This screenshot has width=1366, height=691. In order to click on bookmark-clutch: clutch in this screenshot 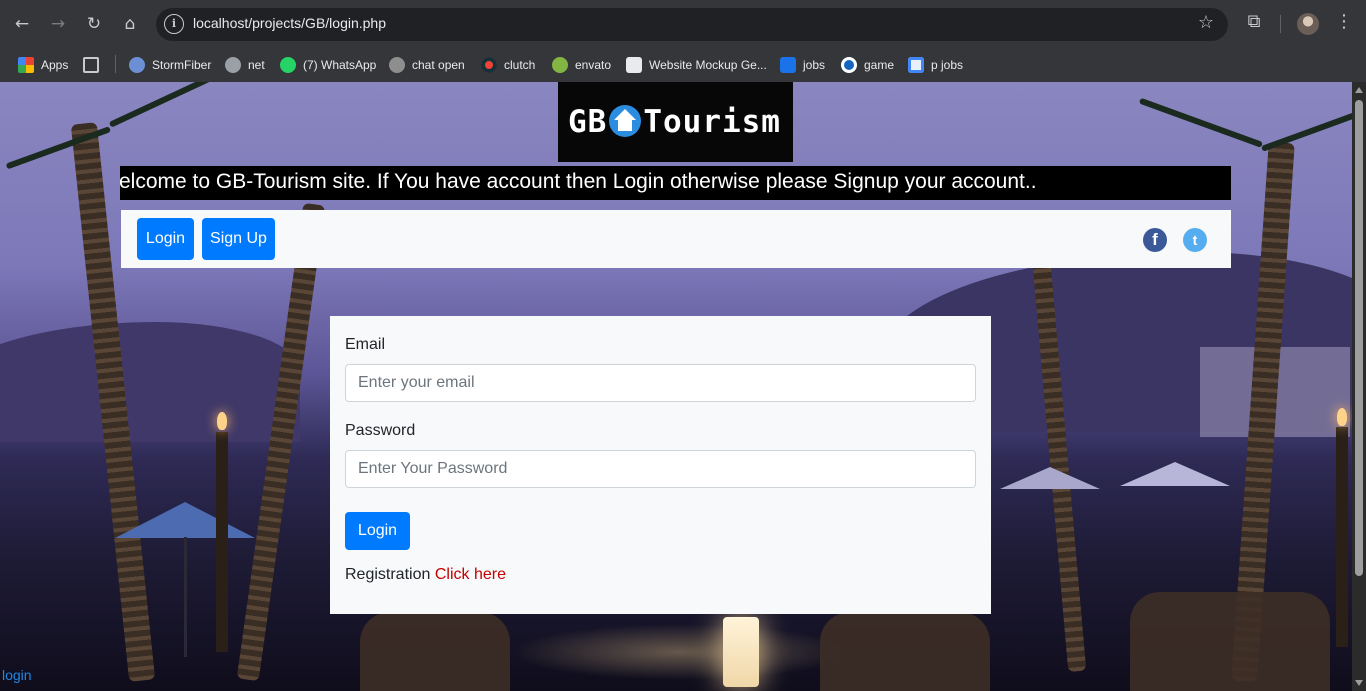, I will do `click(508, 65)`.